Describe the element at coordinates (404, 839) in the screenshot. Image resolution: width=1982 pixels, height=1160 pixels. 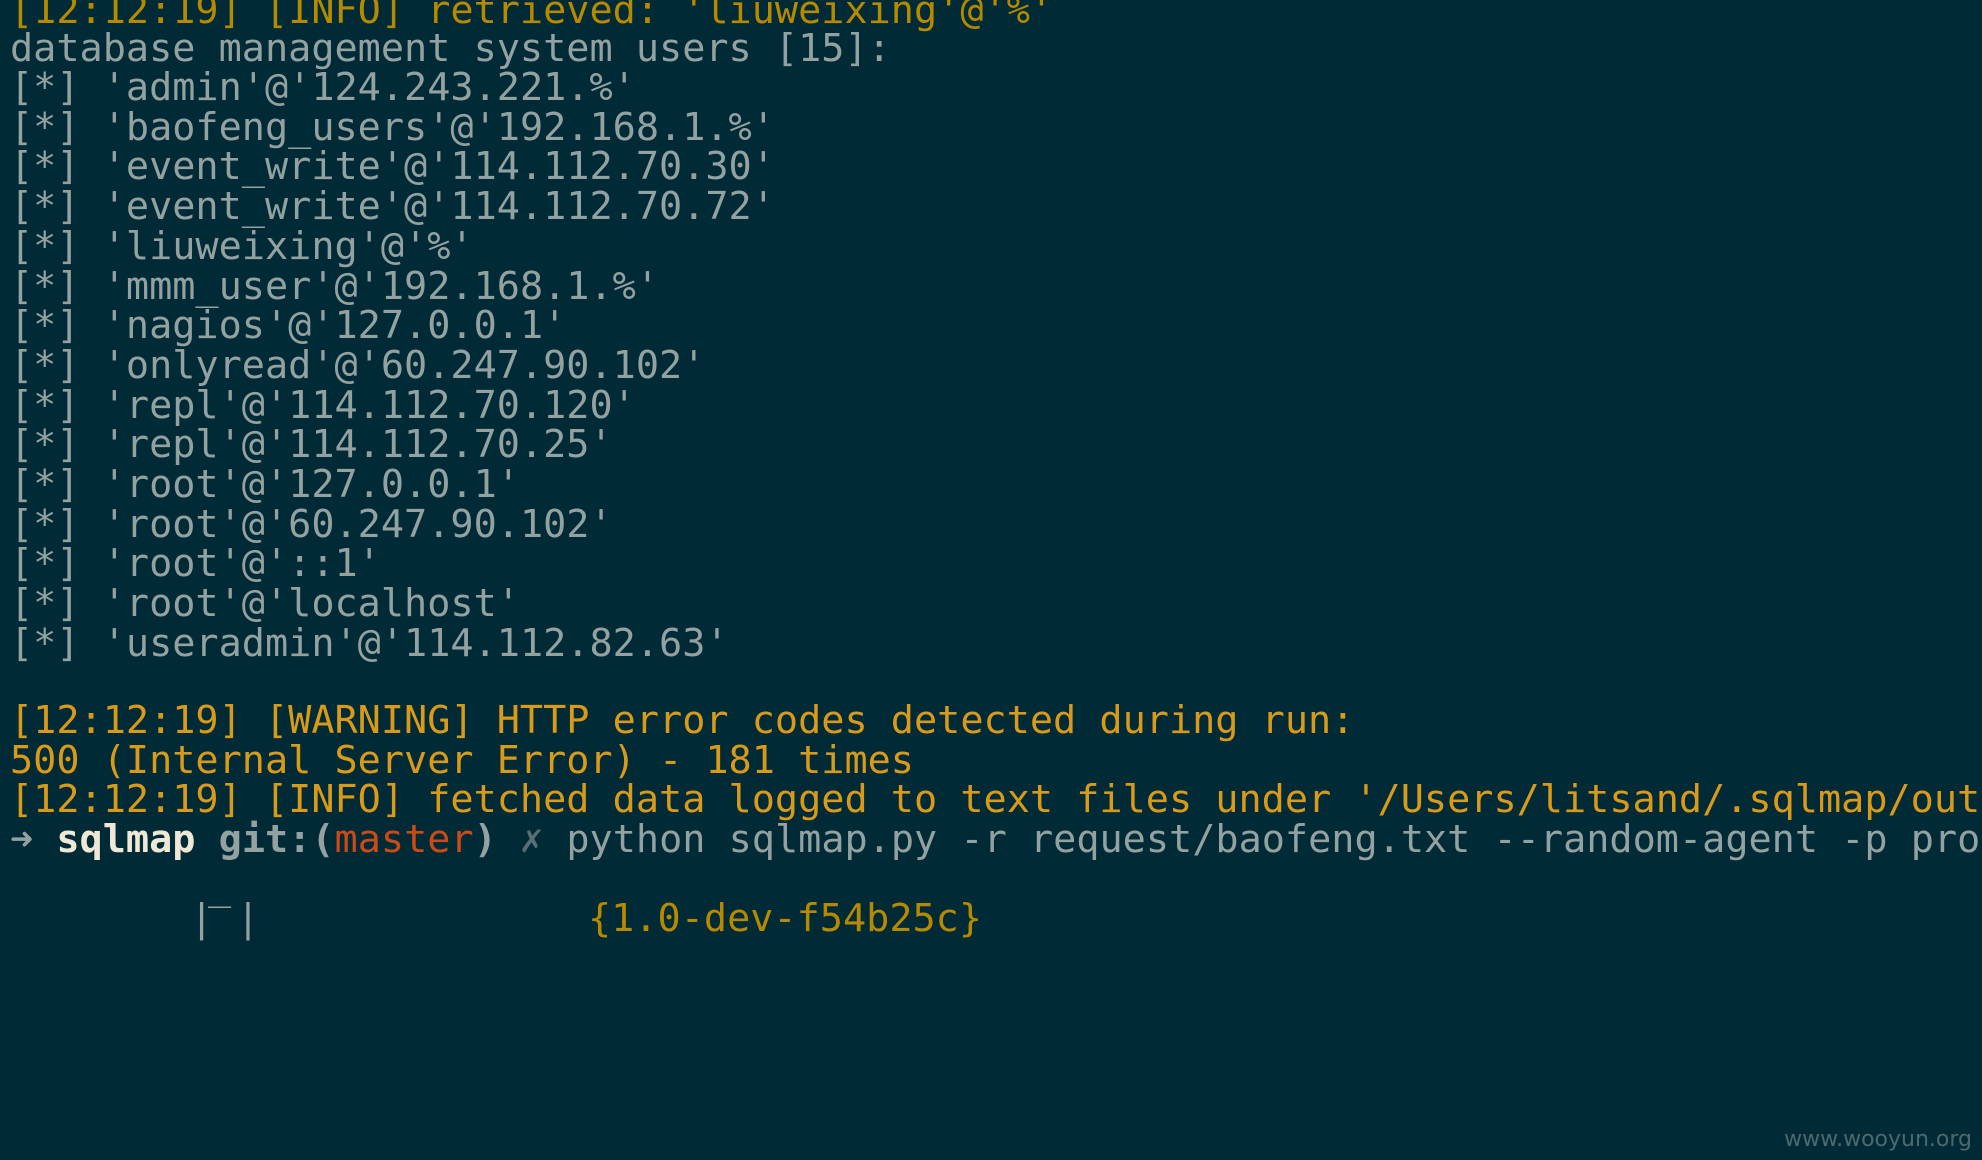
I see `prompt-git-branch: master` at that location.